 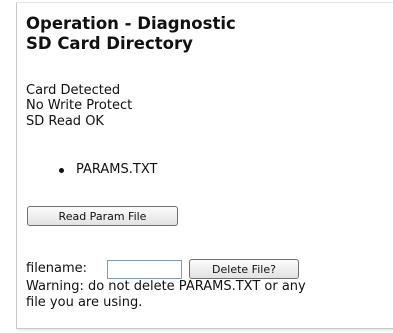 What do you see at coordinates (61, 170) in the screenshot?
I see `list-bullet-icon` at bounding box center [61, 170].